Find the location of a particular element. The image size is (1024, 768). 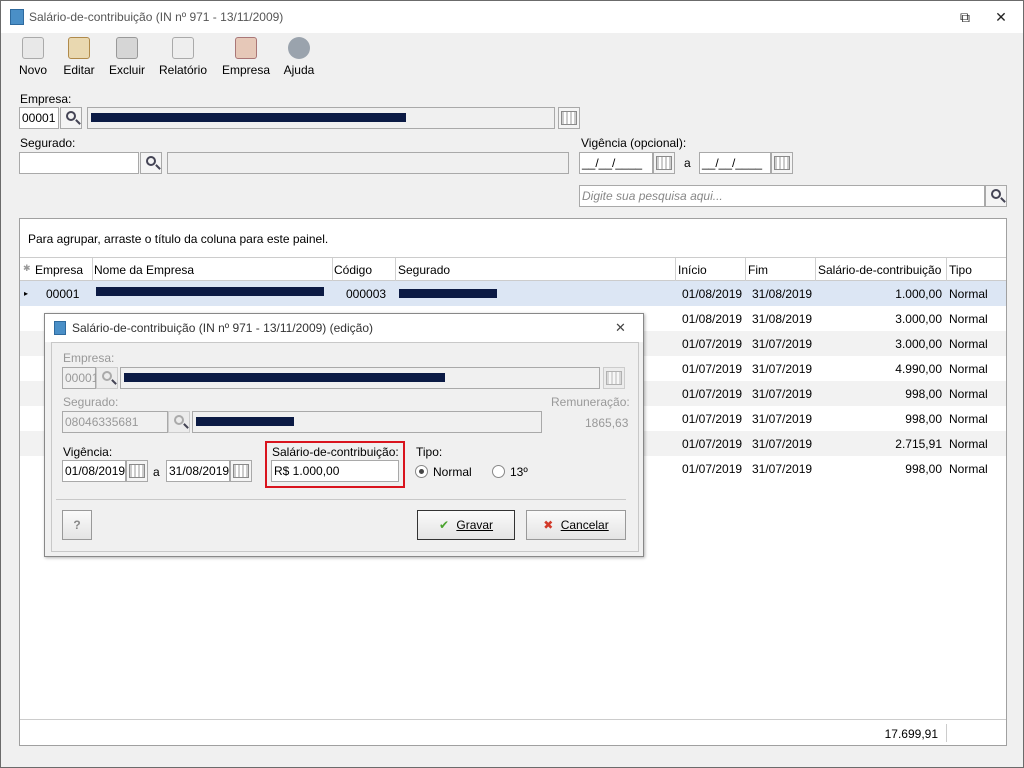

row-pointer-icon: ▸ is located at coordinates (26, 293).